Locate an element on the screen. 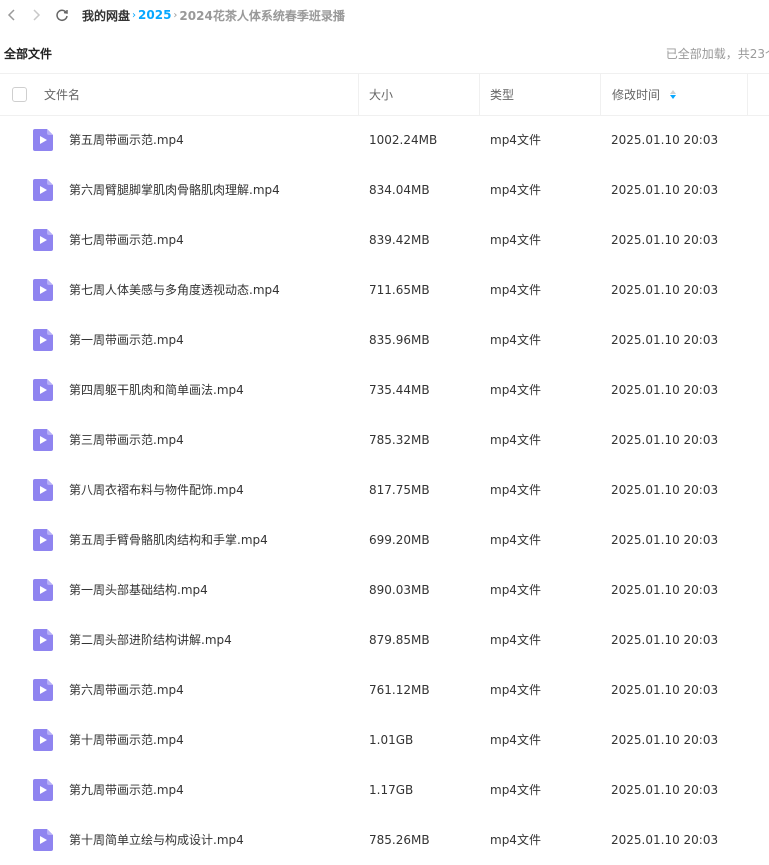 The image size is (769, 865). chevron-right-icon is located at coordinates (37, 15).